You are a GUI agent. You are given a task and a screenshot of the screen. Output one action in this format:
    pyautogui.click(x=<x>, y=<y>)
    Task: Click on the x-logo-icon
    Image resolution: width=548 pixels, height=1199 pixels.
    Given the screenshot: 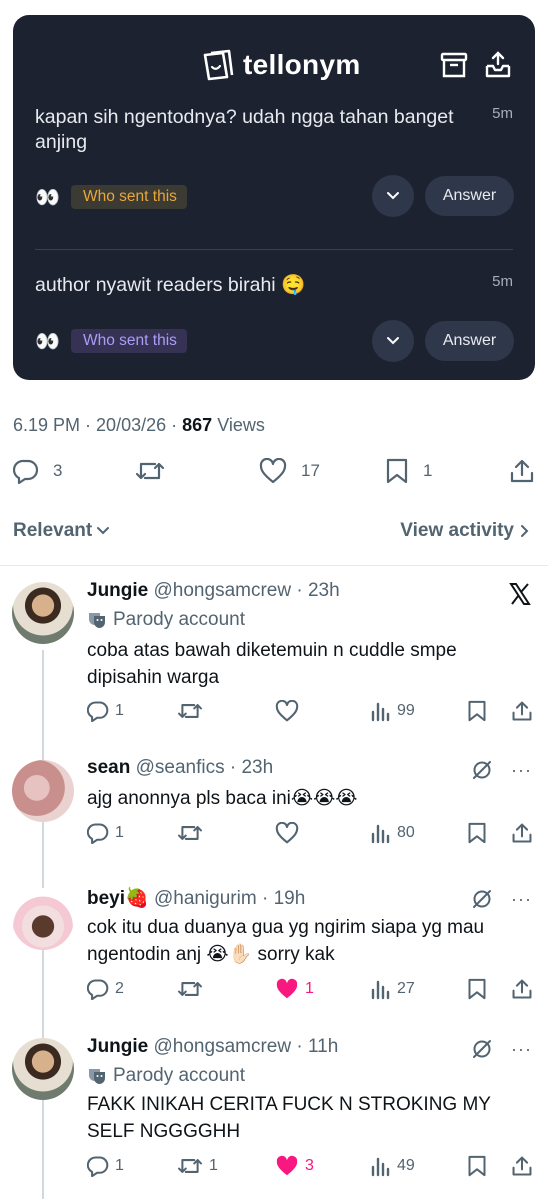 What is the action you would take?
    pyautogui.click(x=520, y=594)
    